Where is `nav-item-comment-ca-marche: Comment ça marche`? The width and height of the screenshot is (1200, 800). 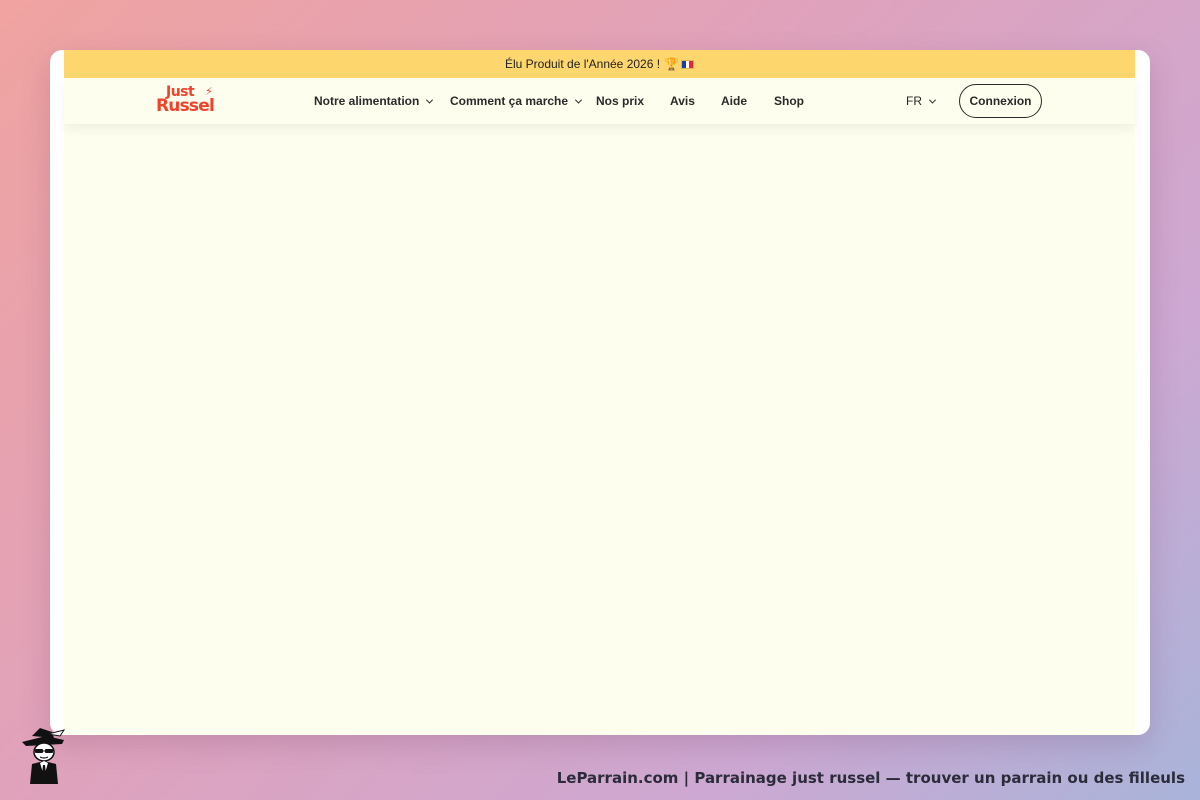
nav-item-comment-ca-marche: Comment ça marche is located at coordinates (516, 101).